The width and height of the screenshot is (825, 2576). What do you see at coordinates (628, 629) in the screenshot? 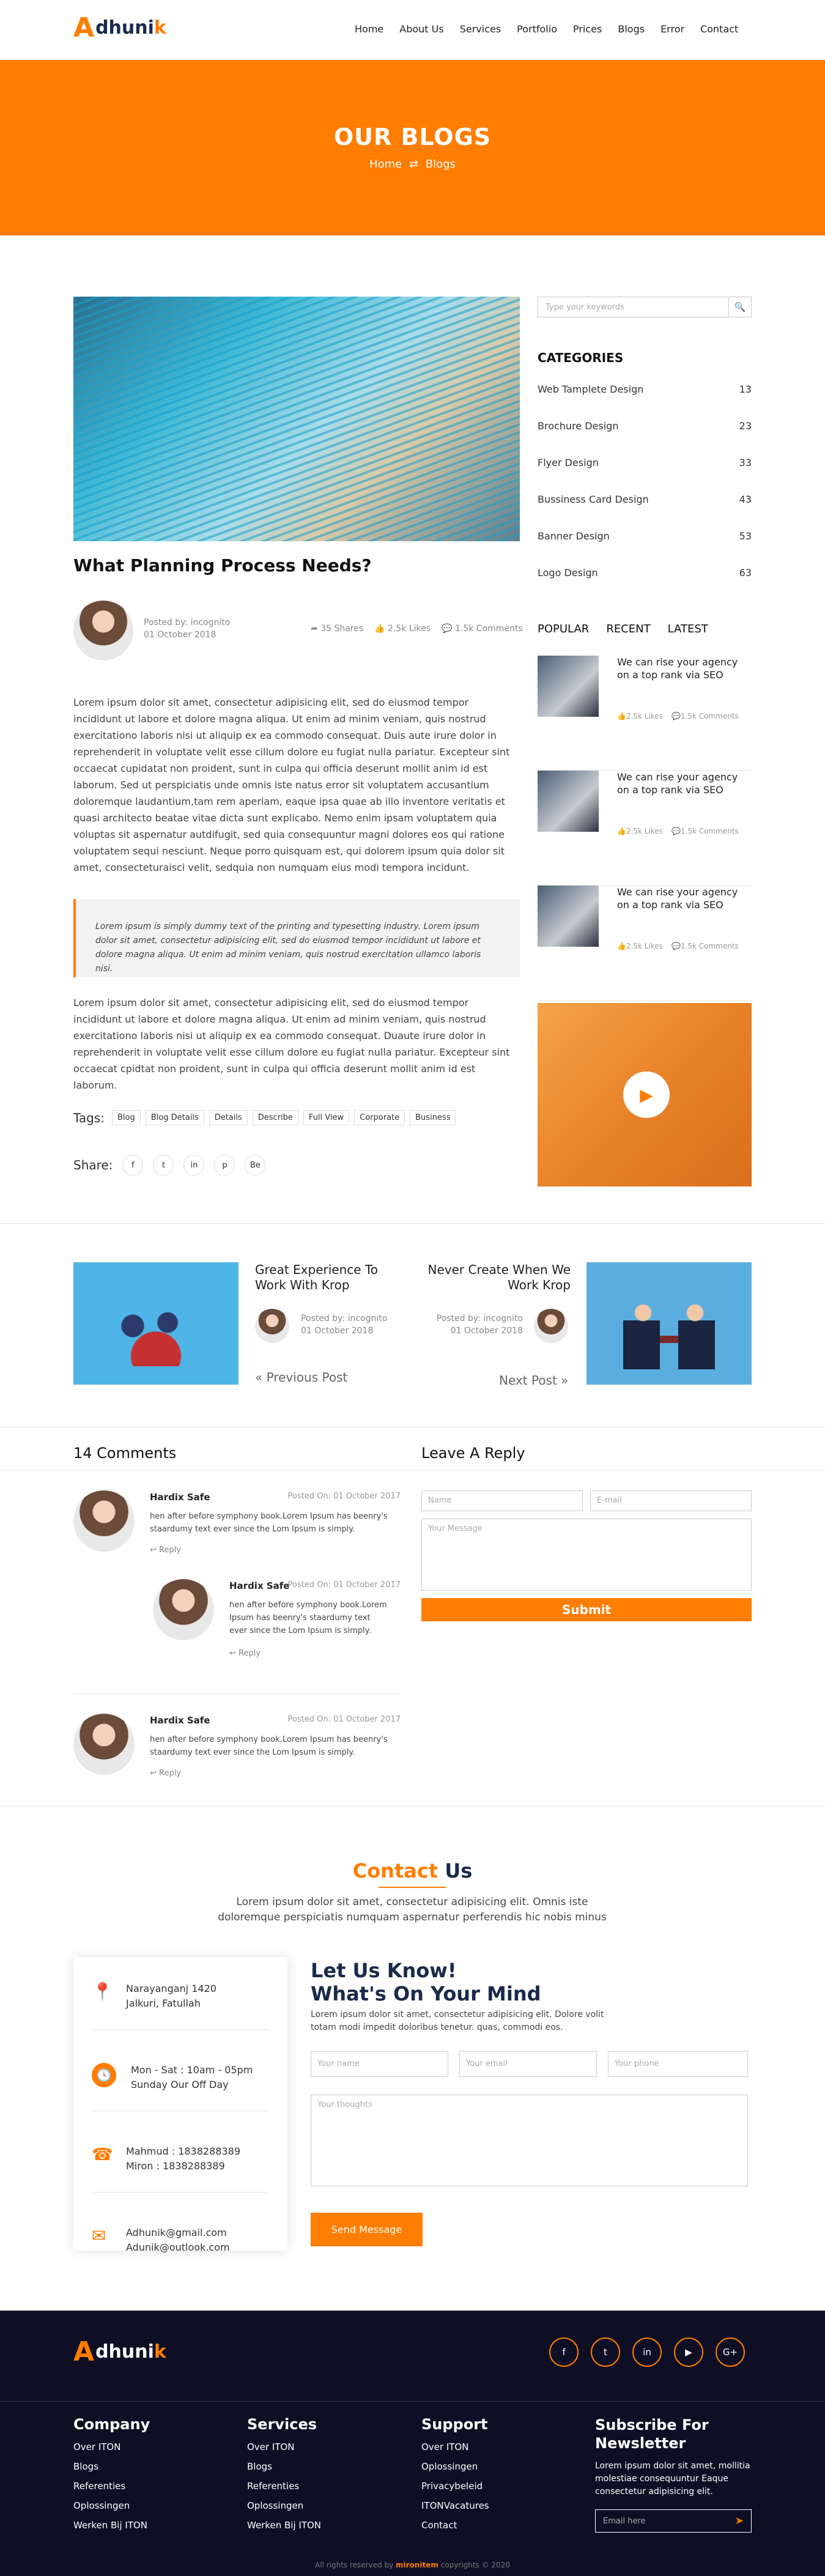
I see `tab-recent: RECENT` at bounding box center [628, 629].